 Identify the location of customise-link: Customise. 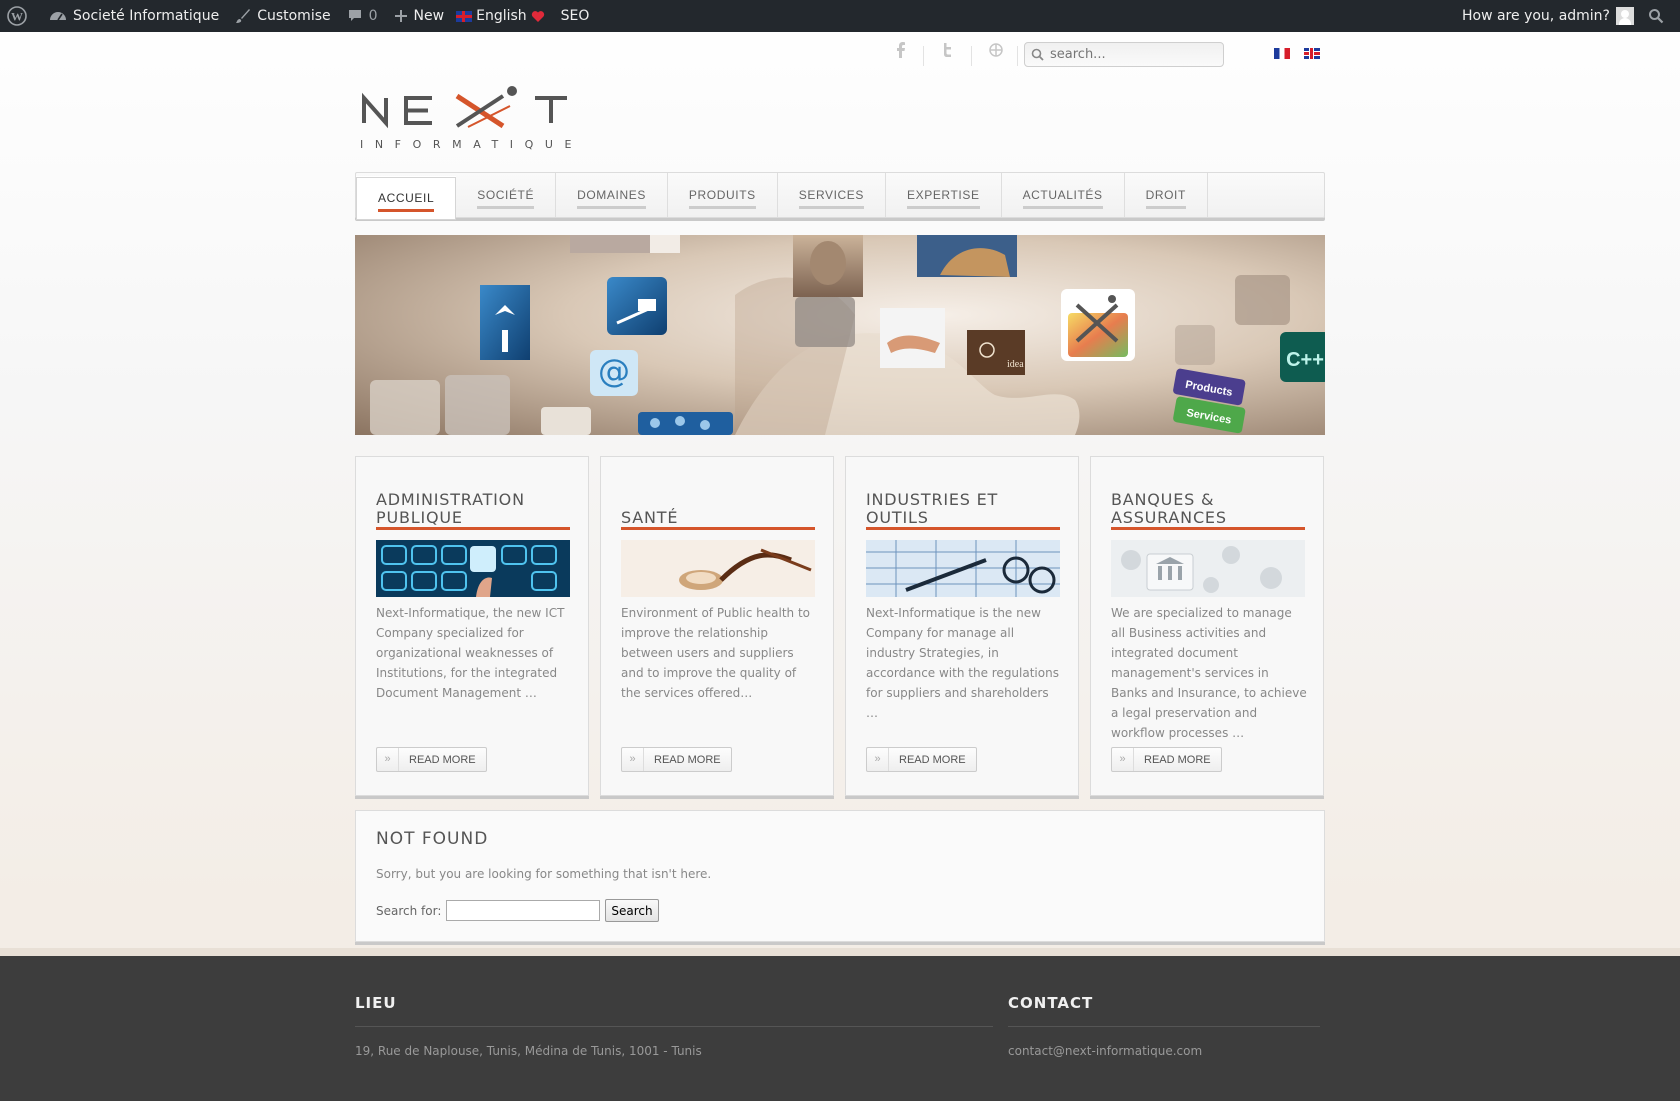
(282, 16).